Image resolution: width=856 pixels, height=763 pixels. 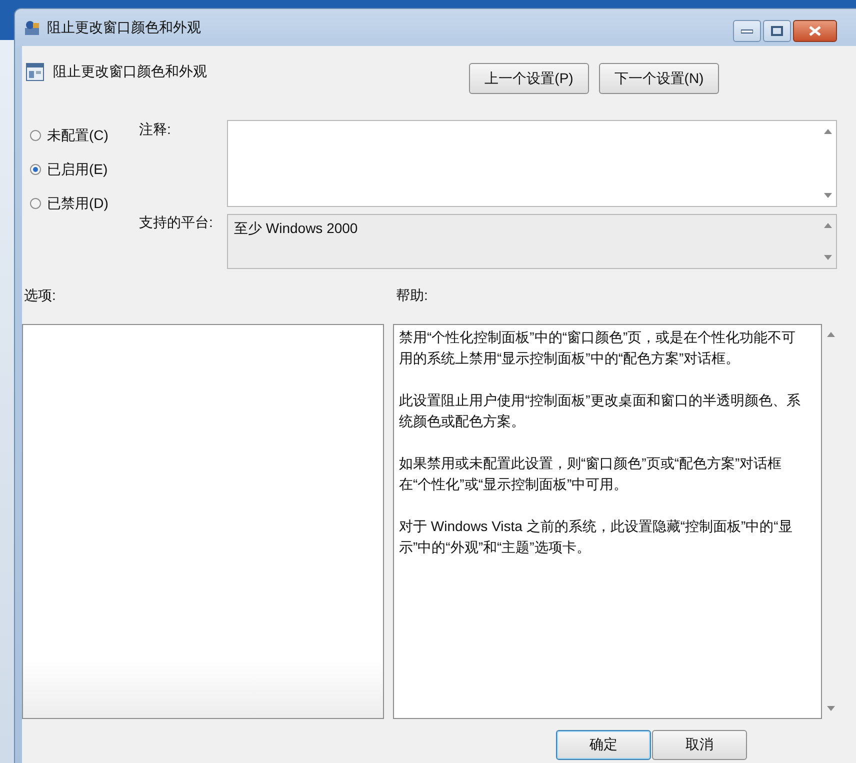 What do you see at coordinates (40, 296) in the screenshot?
I see `options-label: 选项:` at bounding box center [40, 296].